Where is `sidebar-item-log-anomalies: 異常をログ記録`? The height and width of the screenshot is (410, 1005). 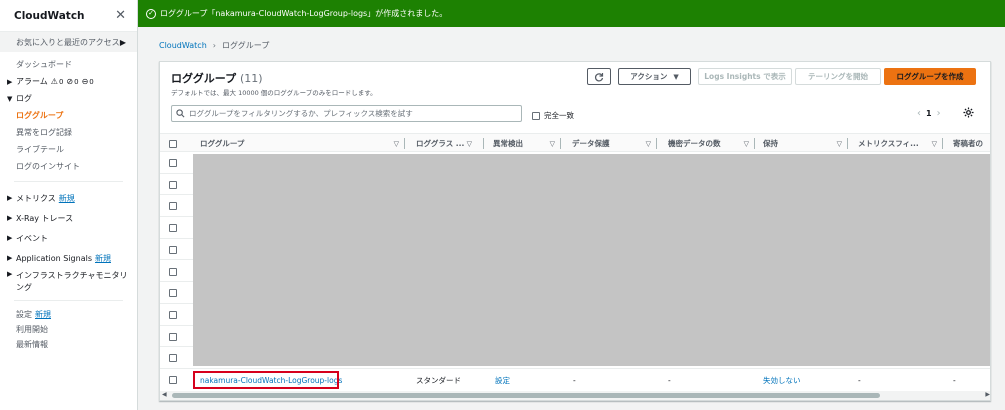 sidebar-item-log-anomalies: 異常をログ記録 is located at coordinates (68, 132).